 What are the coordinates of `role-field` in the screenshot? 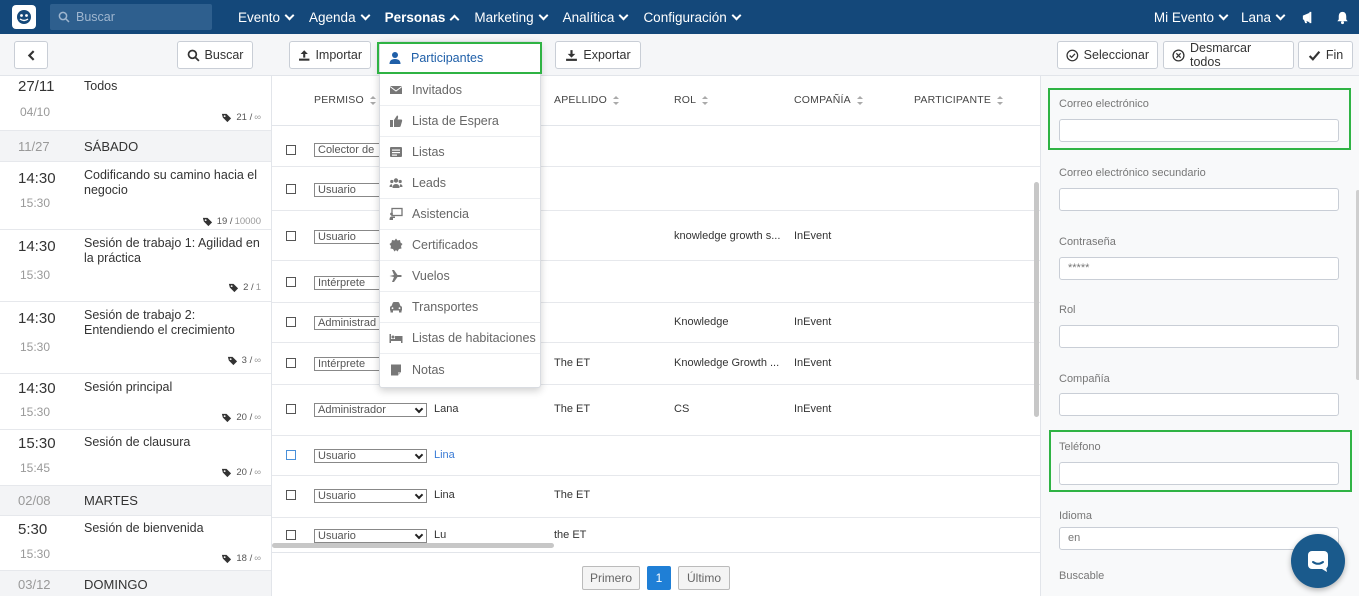 It's located at (1199, 336).